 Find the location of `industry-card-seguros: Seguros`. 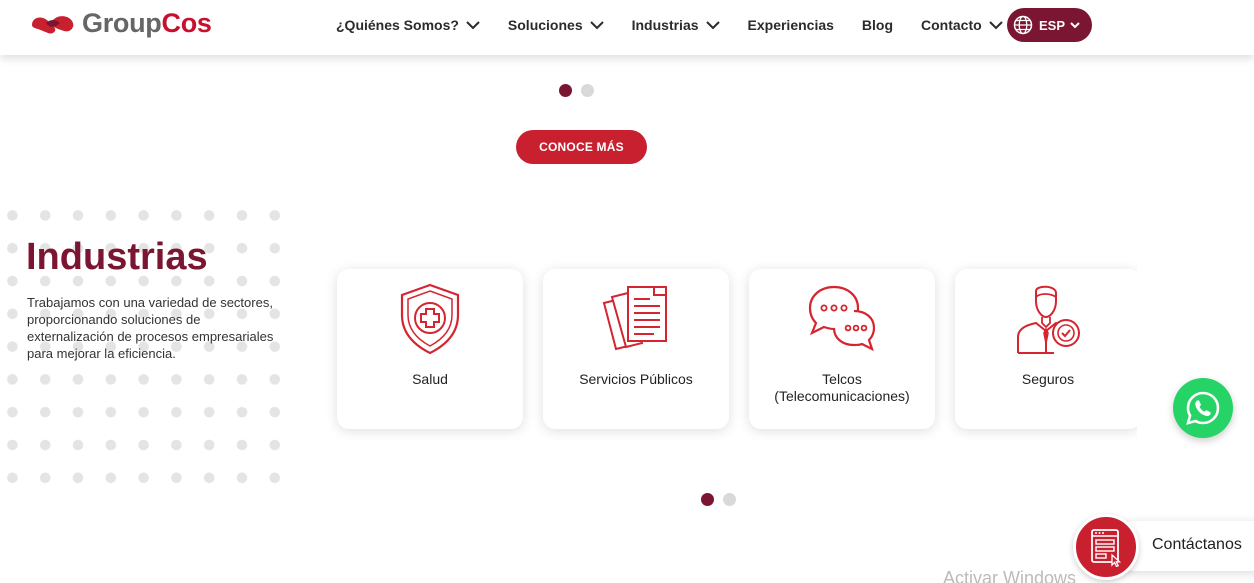

industry-card-seguros: Seguros is located at coordinates (1046, 349).